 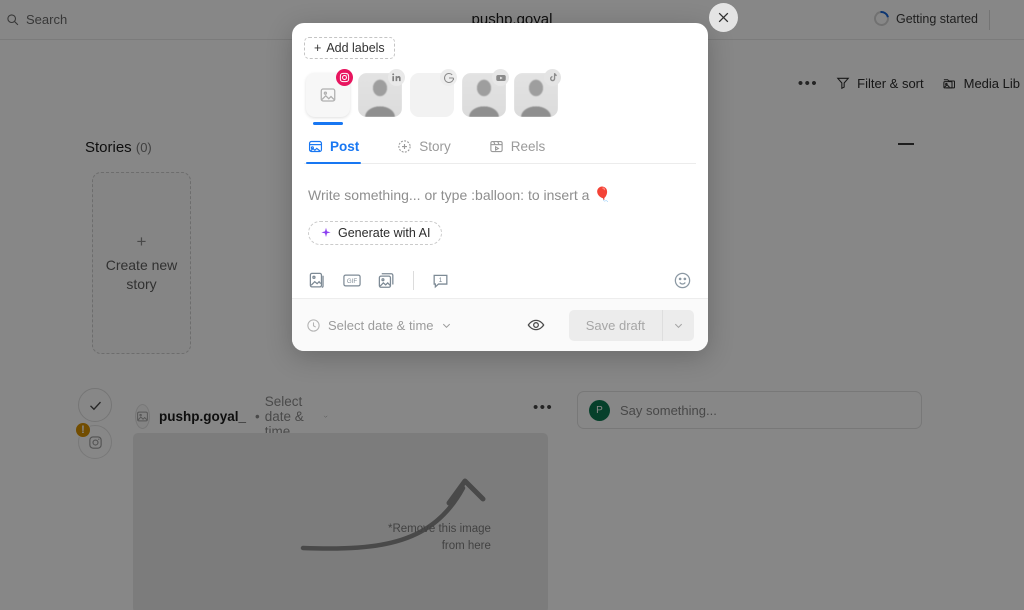 What do you see at coordinates (485, 97) in the screenshot?
I see `account-youtube` at bounding box center [485, 97].